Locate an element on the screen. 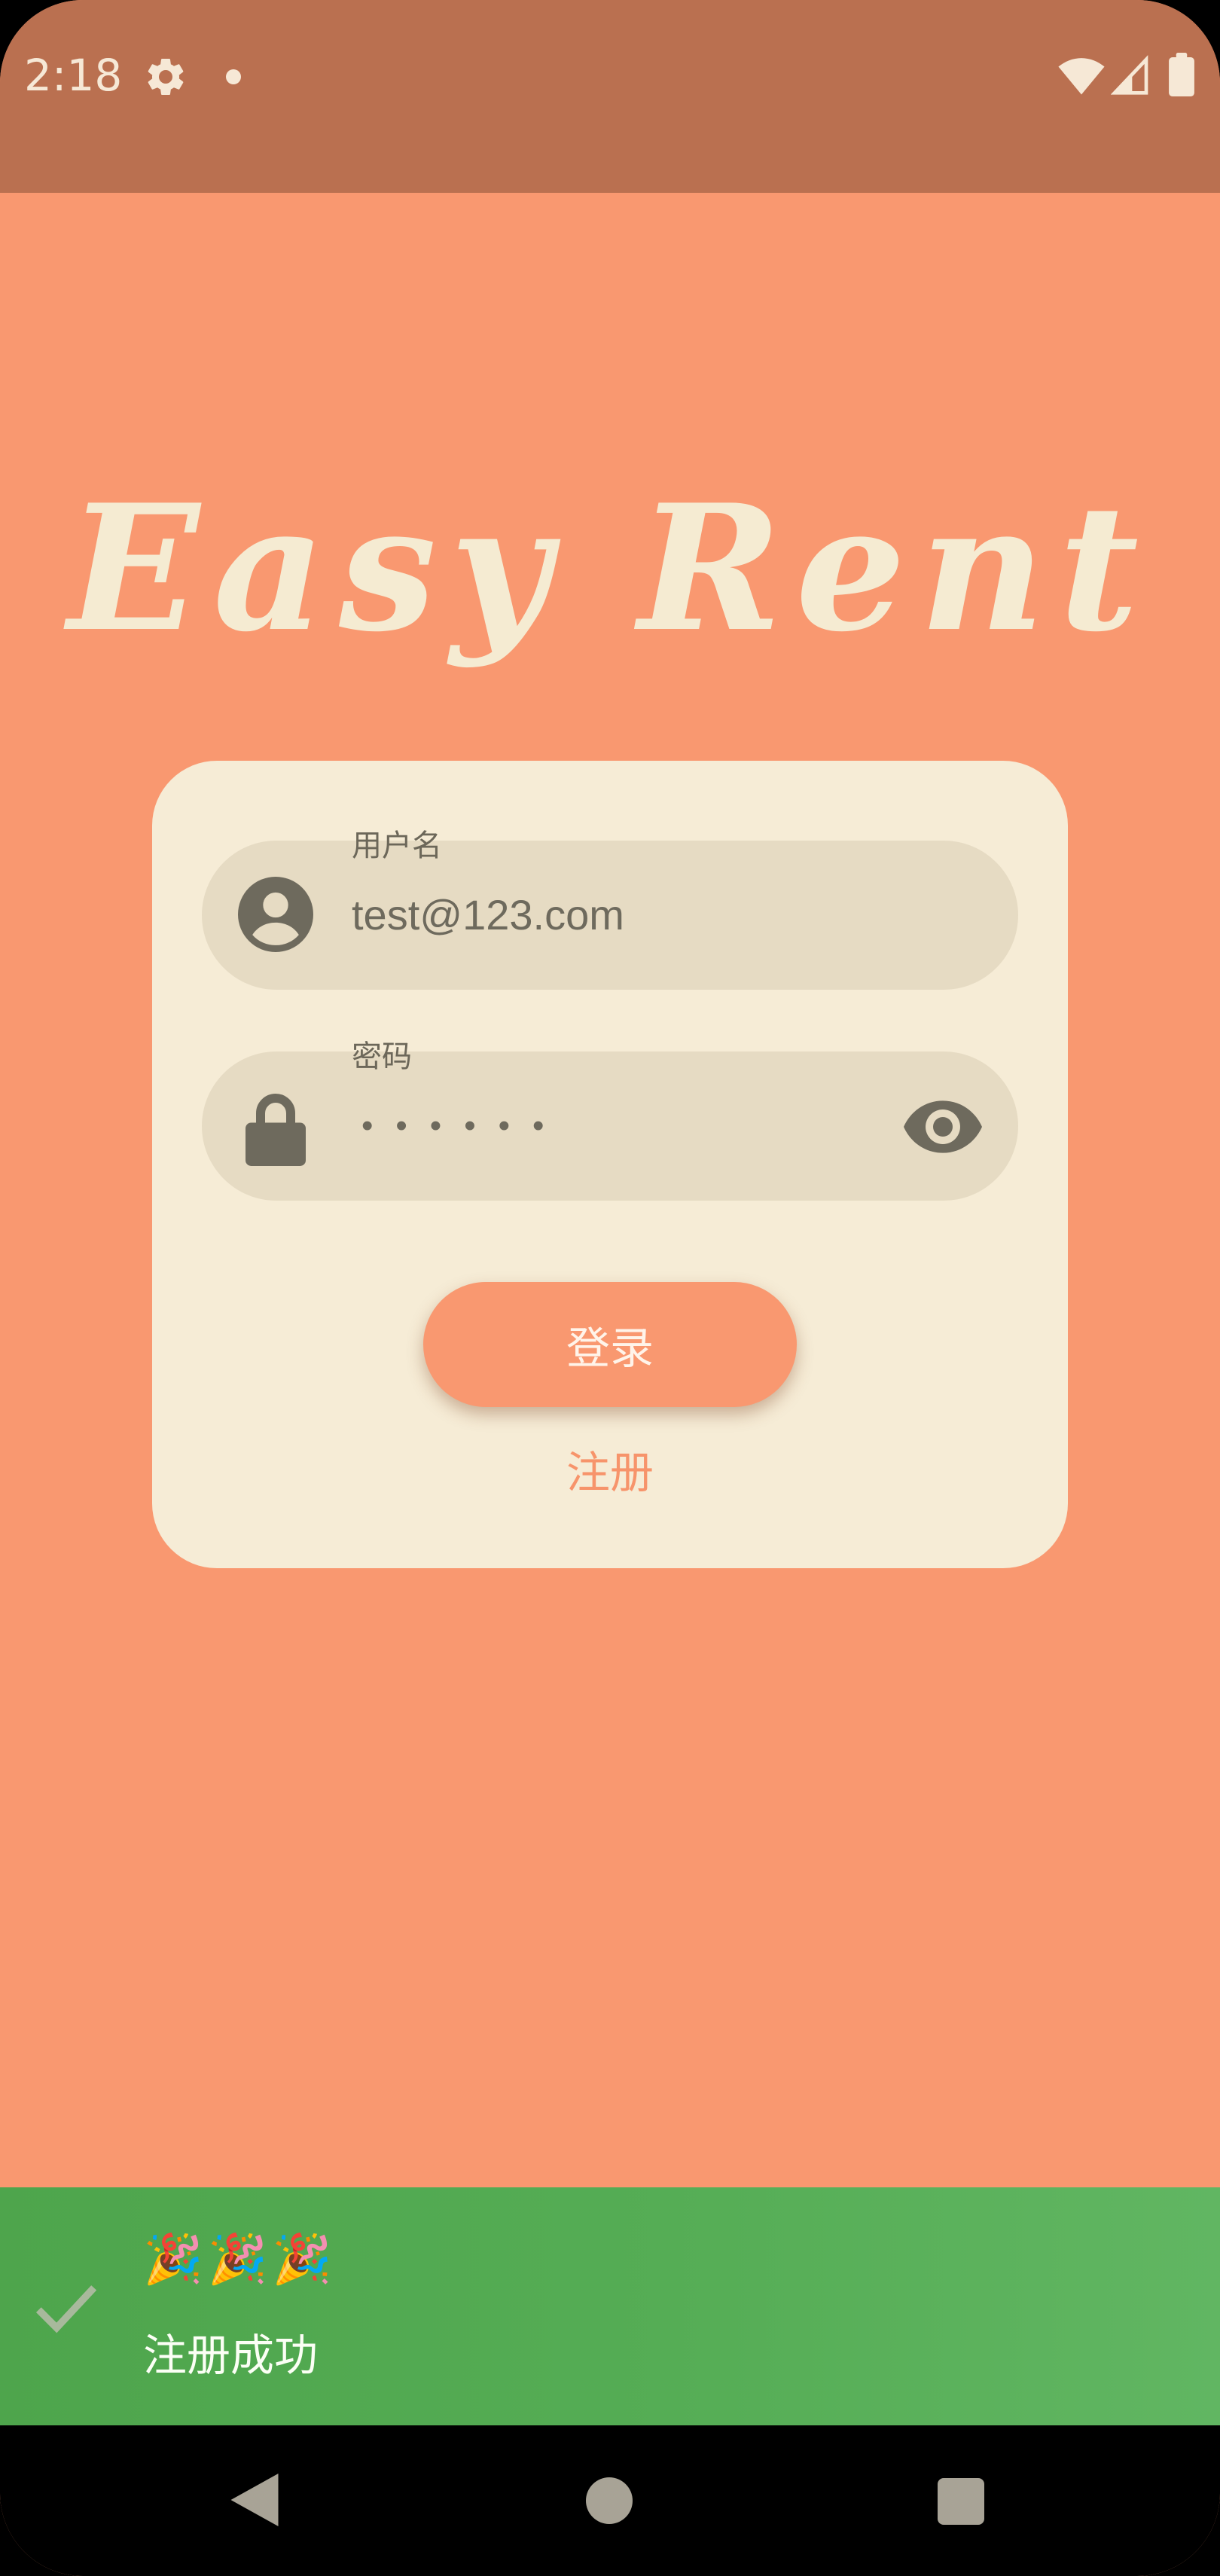 The image size is (1220, 2576). password-value: •••••• is located at coordinates (463, 1126).